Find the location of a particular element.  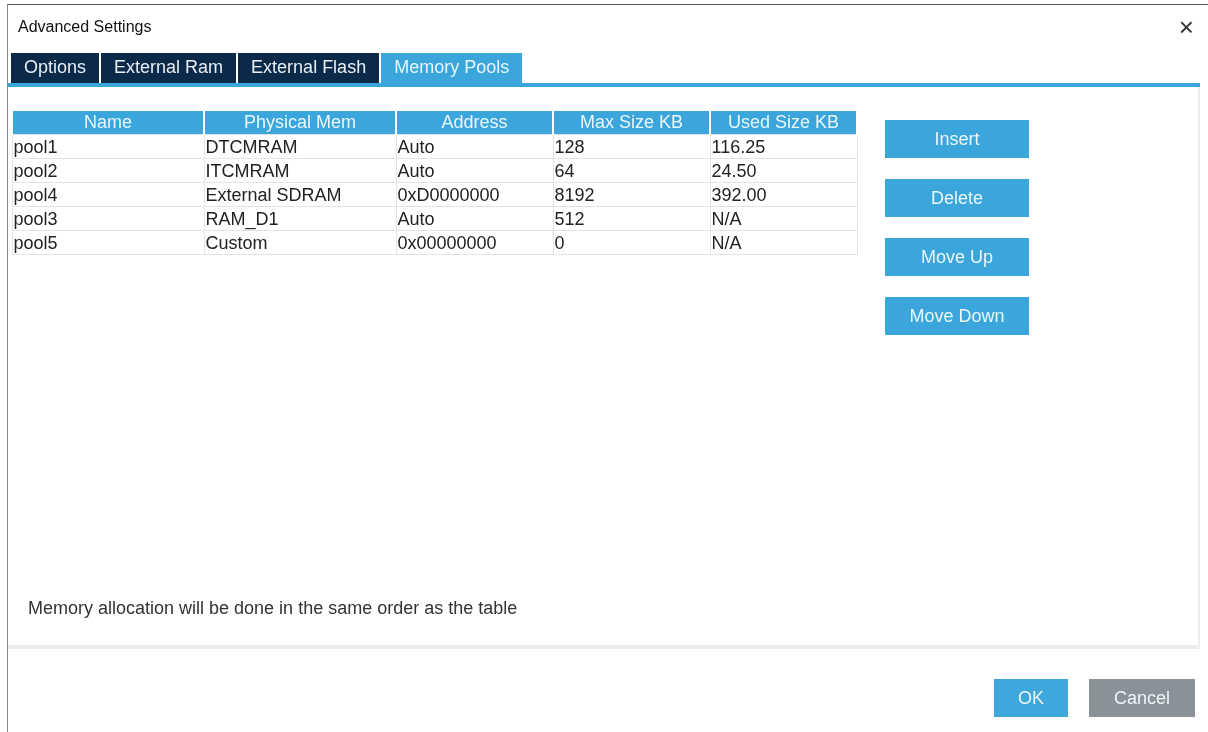

table-cell: RAM_D1 is located at coordinates (300, 218).